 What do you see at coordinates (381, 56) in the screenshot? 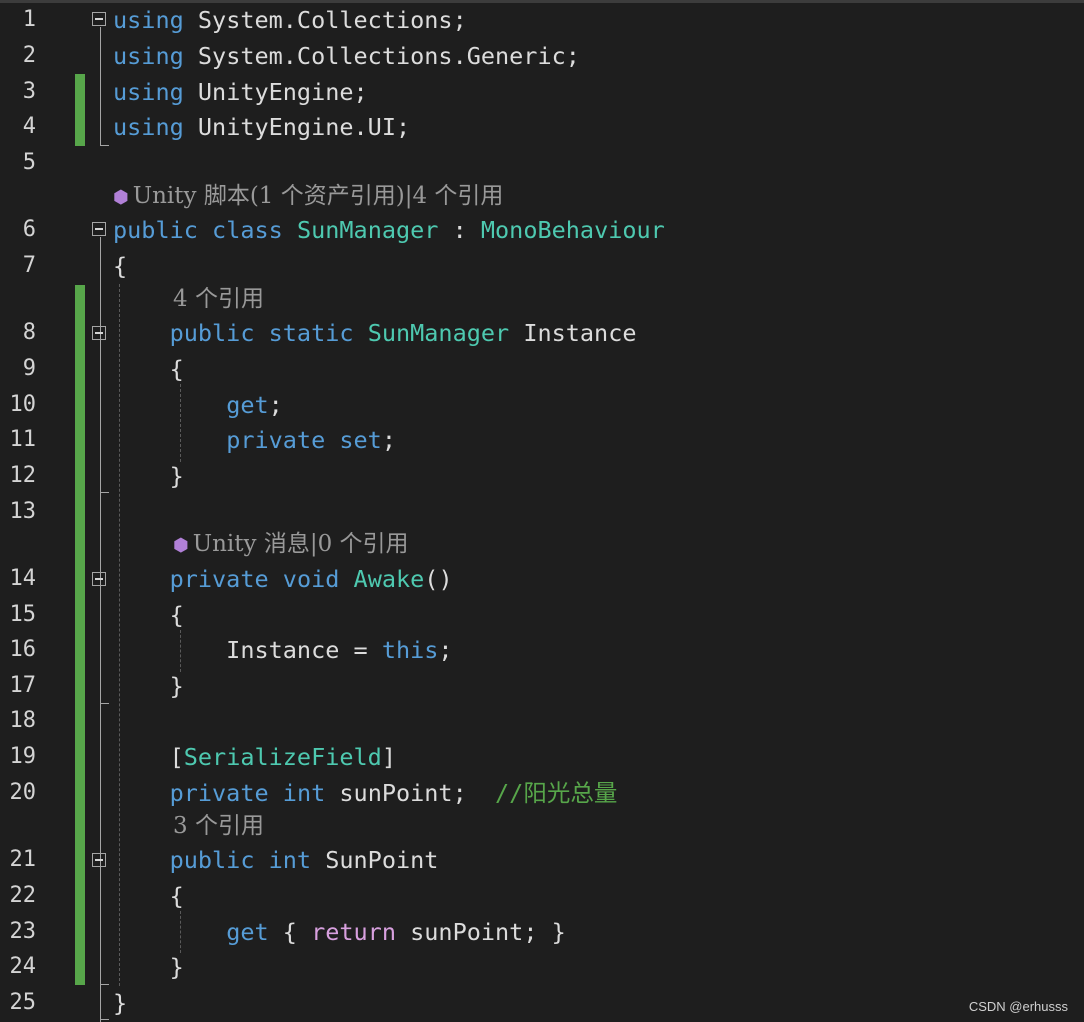
I see `code-token: System.Collections.Generic;` at bounding box center [381, 56].